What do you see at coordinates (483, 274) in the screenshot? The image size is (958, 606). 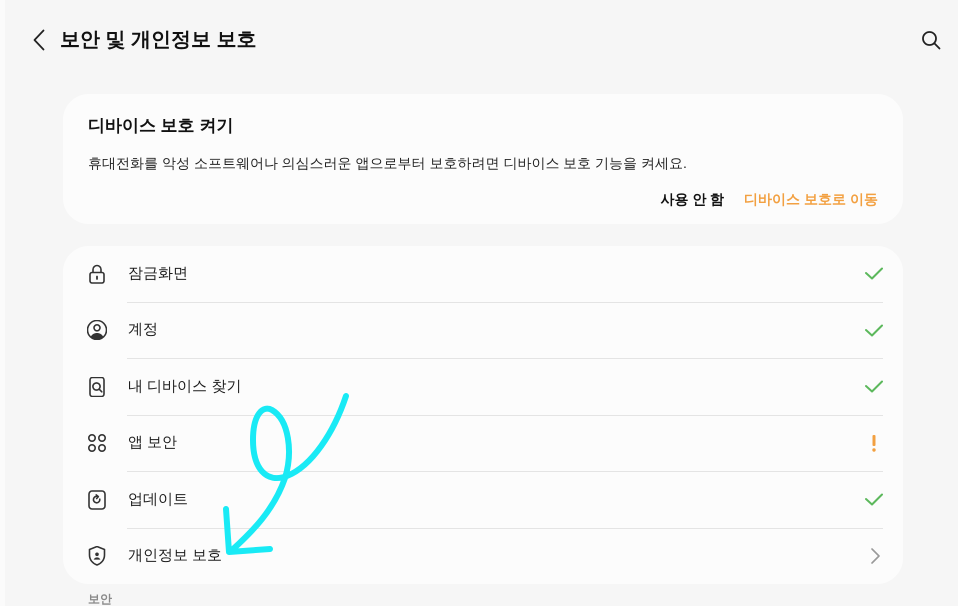 I see `settings-item: 잠금화면` at bounding box center [483, 274].